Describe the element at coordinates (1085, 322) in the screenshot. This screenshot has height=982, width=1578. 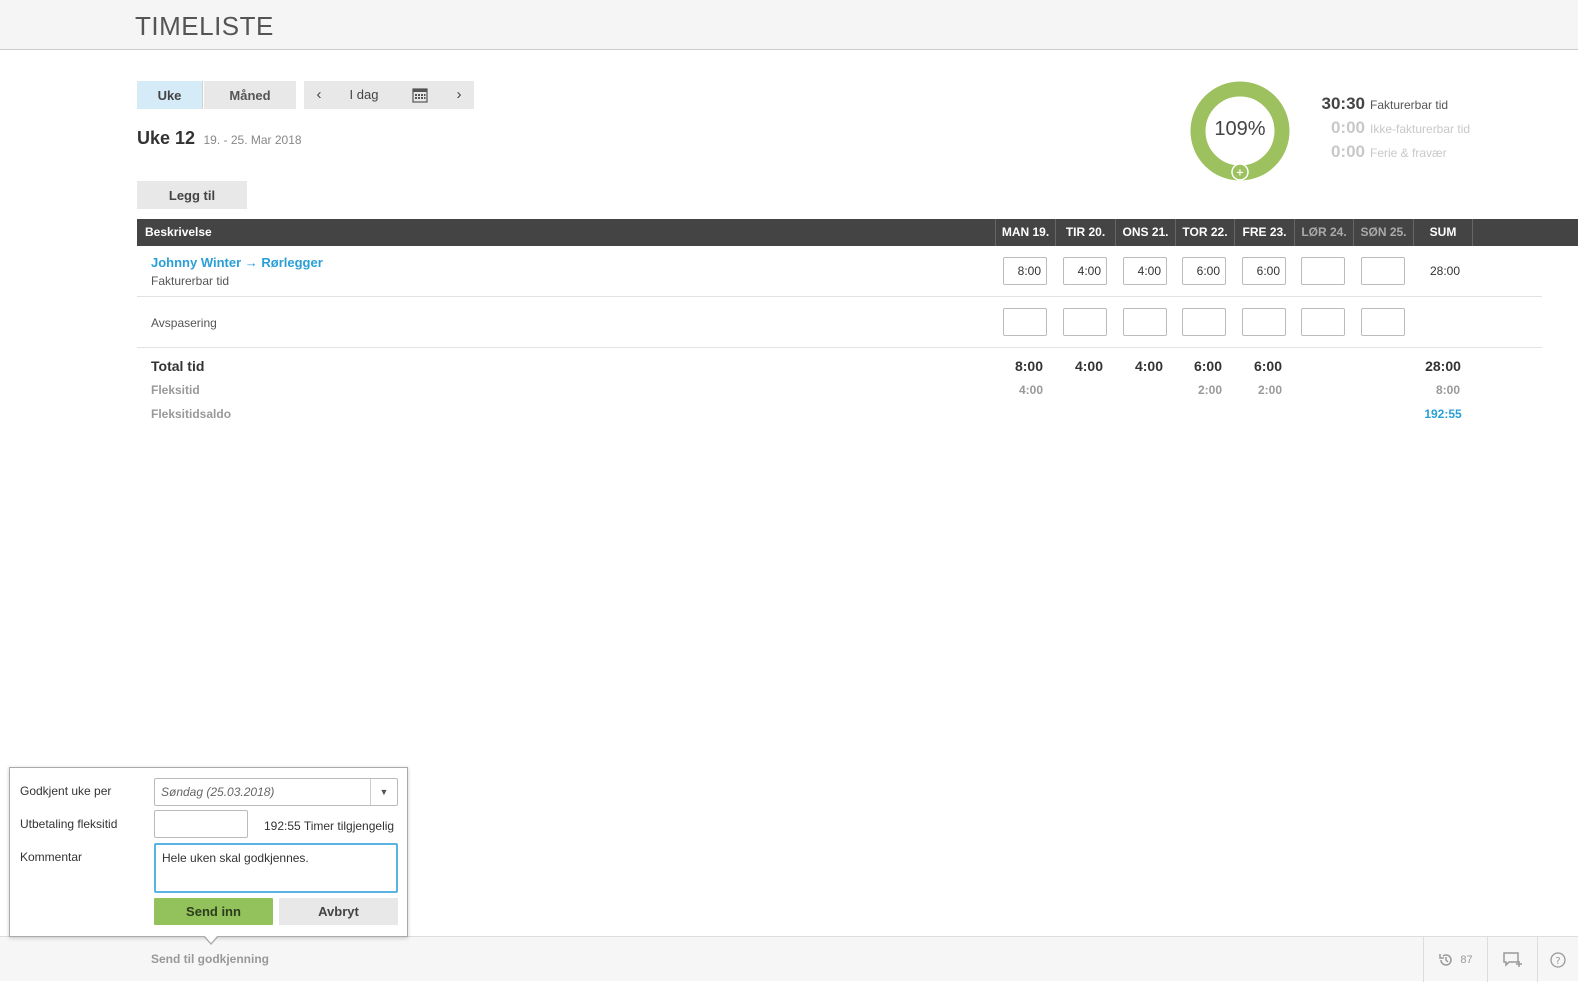
I see `hours-input-tue` at that location.